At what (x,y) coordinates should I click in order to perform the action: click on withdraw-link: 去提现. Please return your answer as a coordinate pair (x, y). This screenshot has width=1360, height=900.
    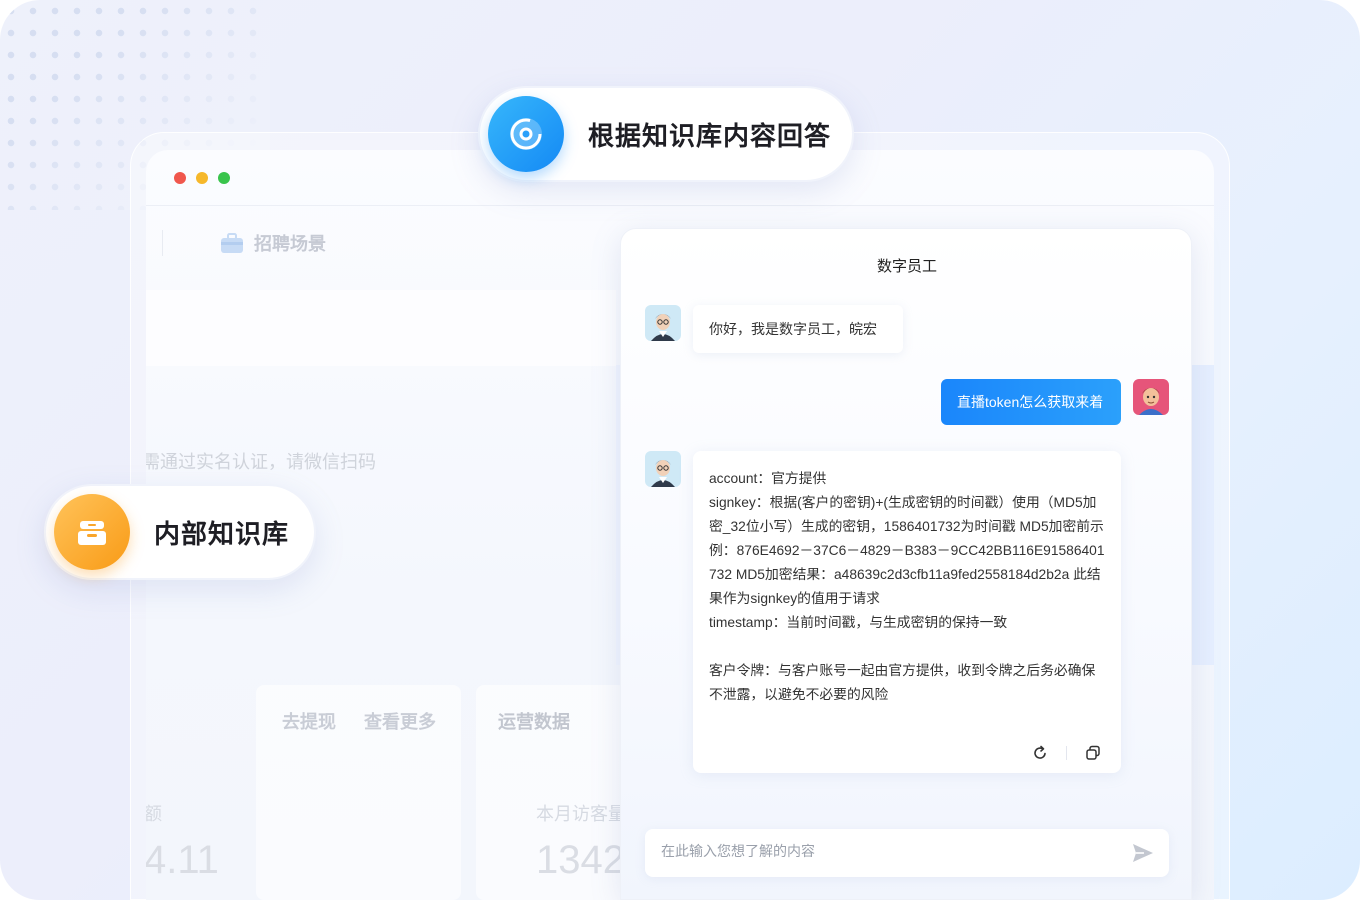
    Looking at the image, I should click on (309, 721).